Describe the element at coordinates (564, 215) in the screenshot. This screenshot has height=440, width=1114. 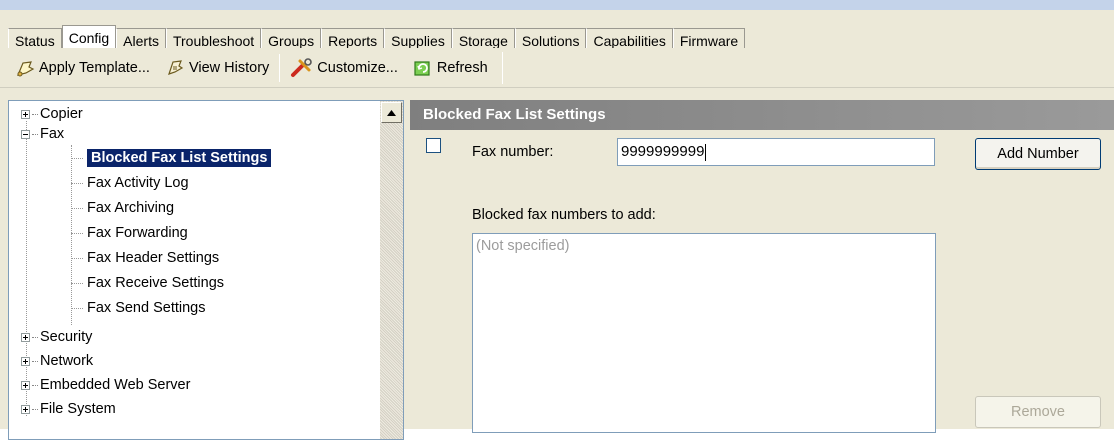
I see `blocked-numbers-label: Blocked fax numbers to add:` at that location.